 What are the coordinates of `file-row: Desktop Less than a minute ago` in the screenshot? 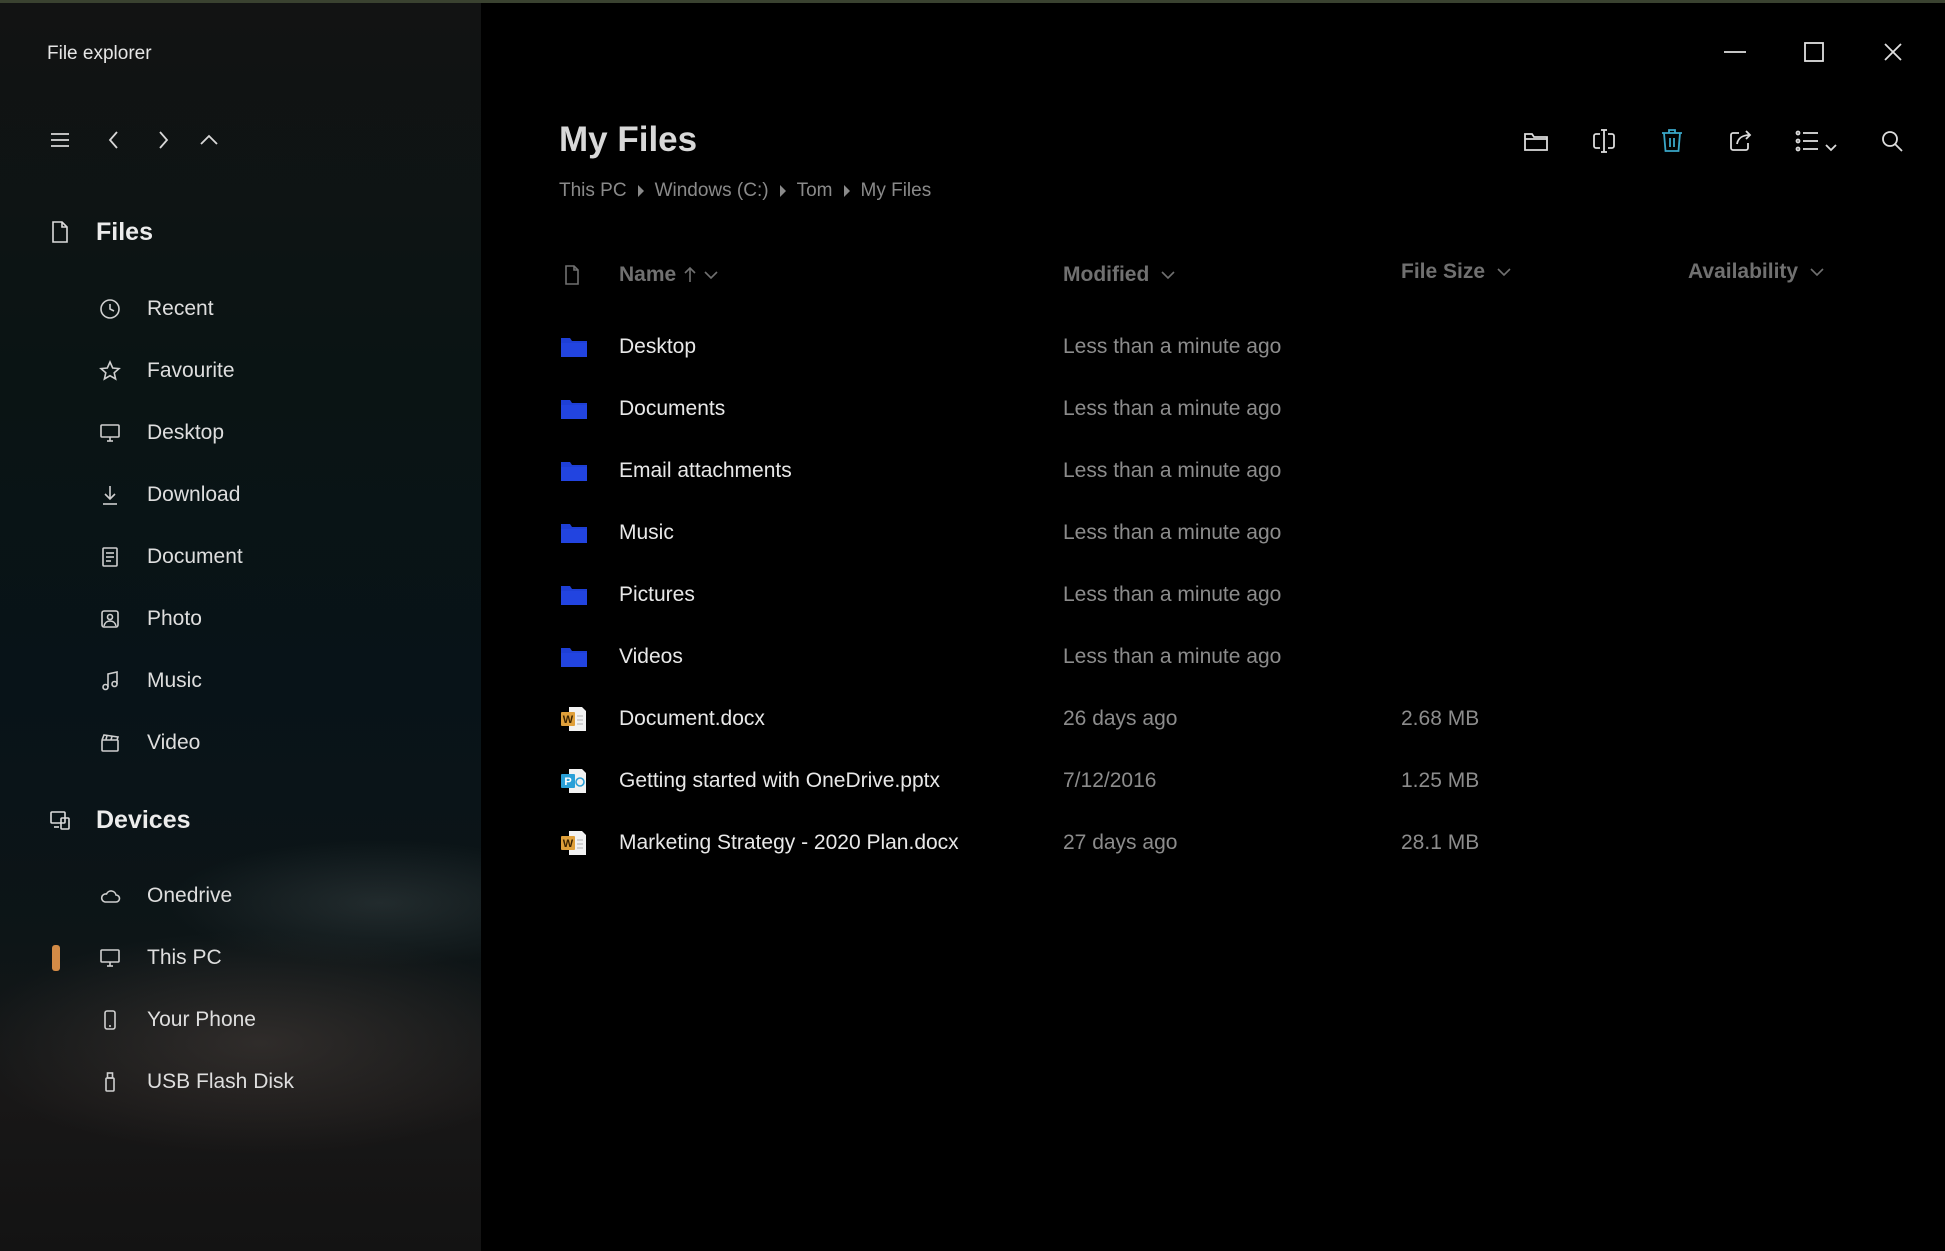 It's located at (1216, 348).